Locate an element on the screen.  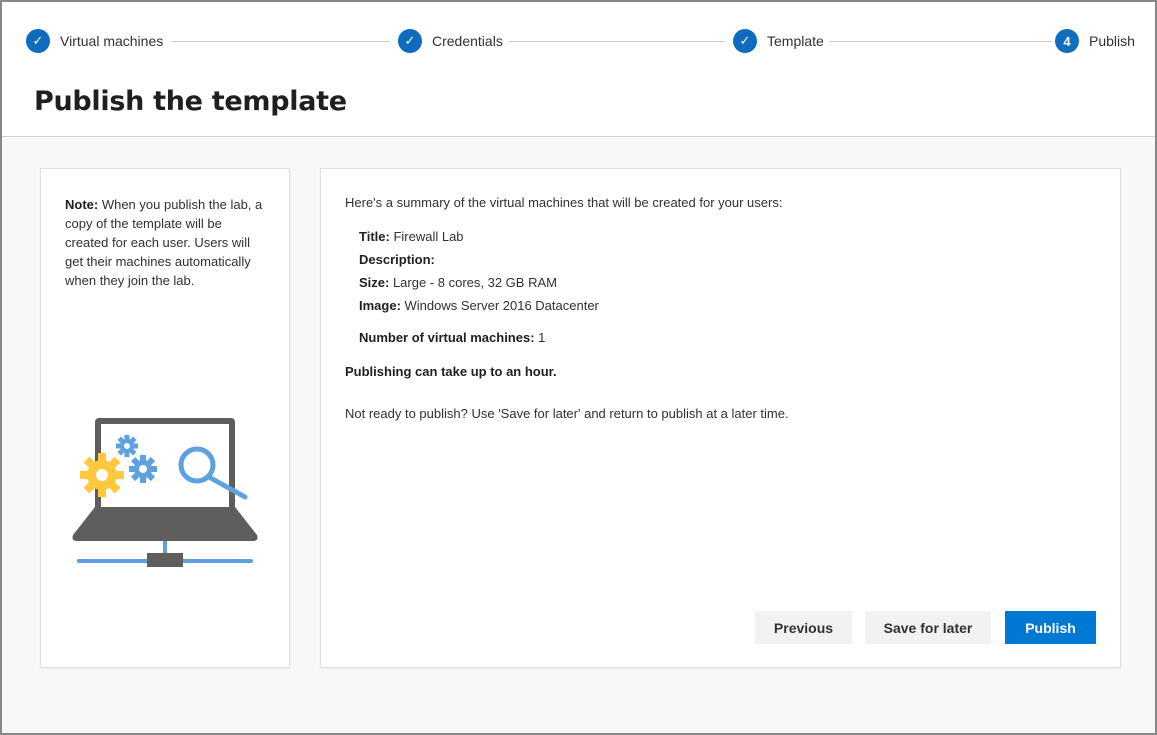
vm-count-value: 1 is located at coordinates (540, 337).